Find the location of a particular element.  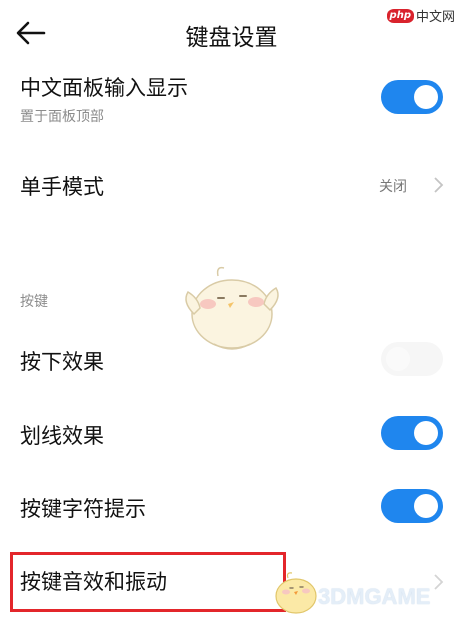

watermark-logo: php 中文网 is located at coordinates (420, 15).